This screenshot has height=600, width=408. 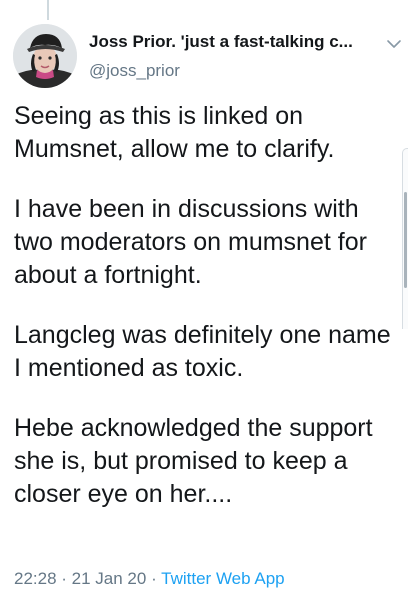 I want to click on tweet-metadata: 22:28 · 21 Jan 20 · Twitter Web App, so click(x=149, y=579).